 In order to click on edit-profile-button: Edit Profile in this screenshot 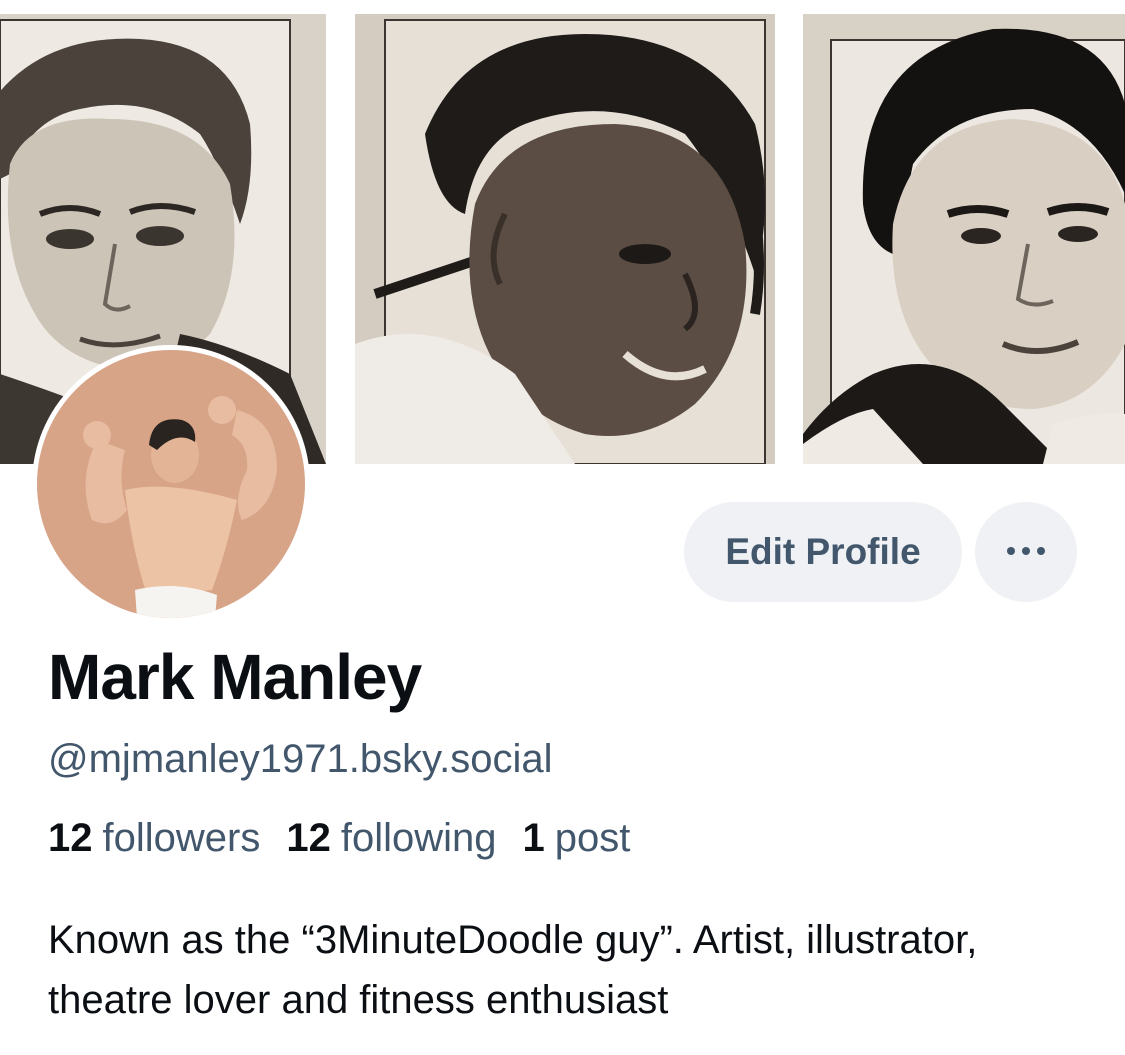, I will do `click(823, 552)`.